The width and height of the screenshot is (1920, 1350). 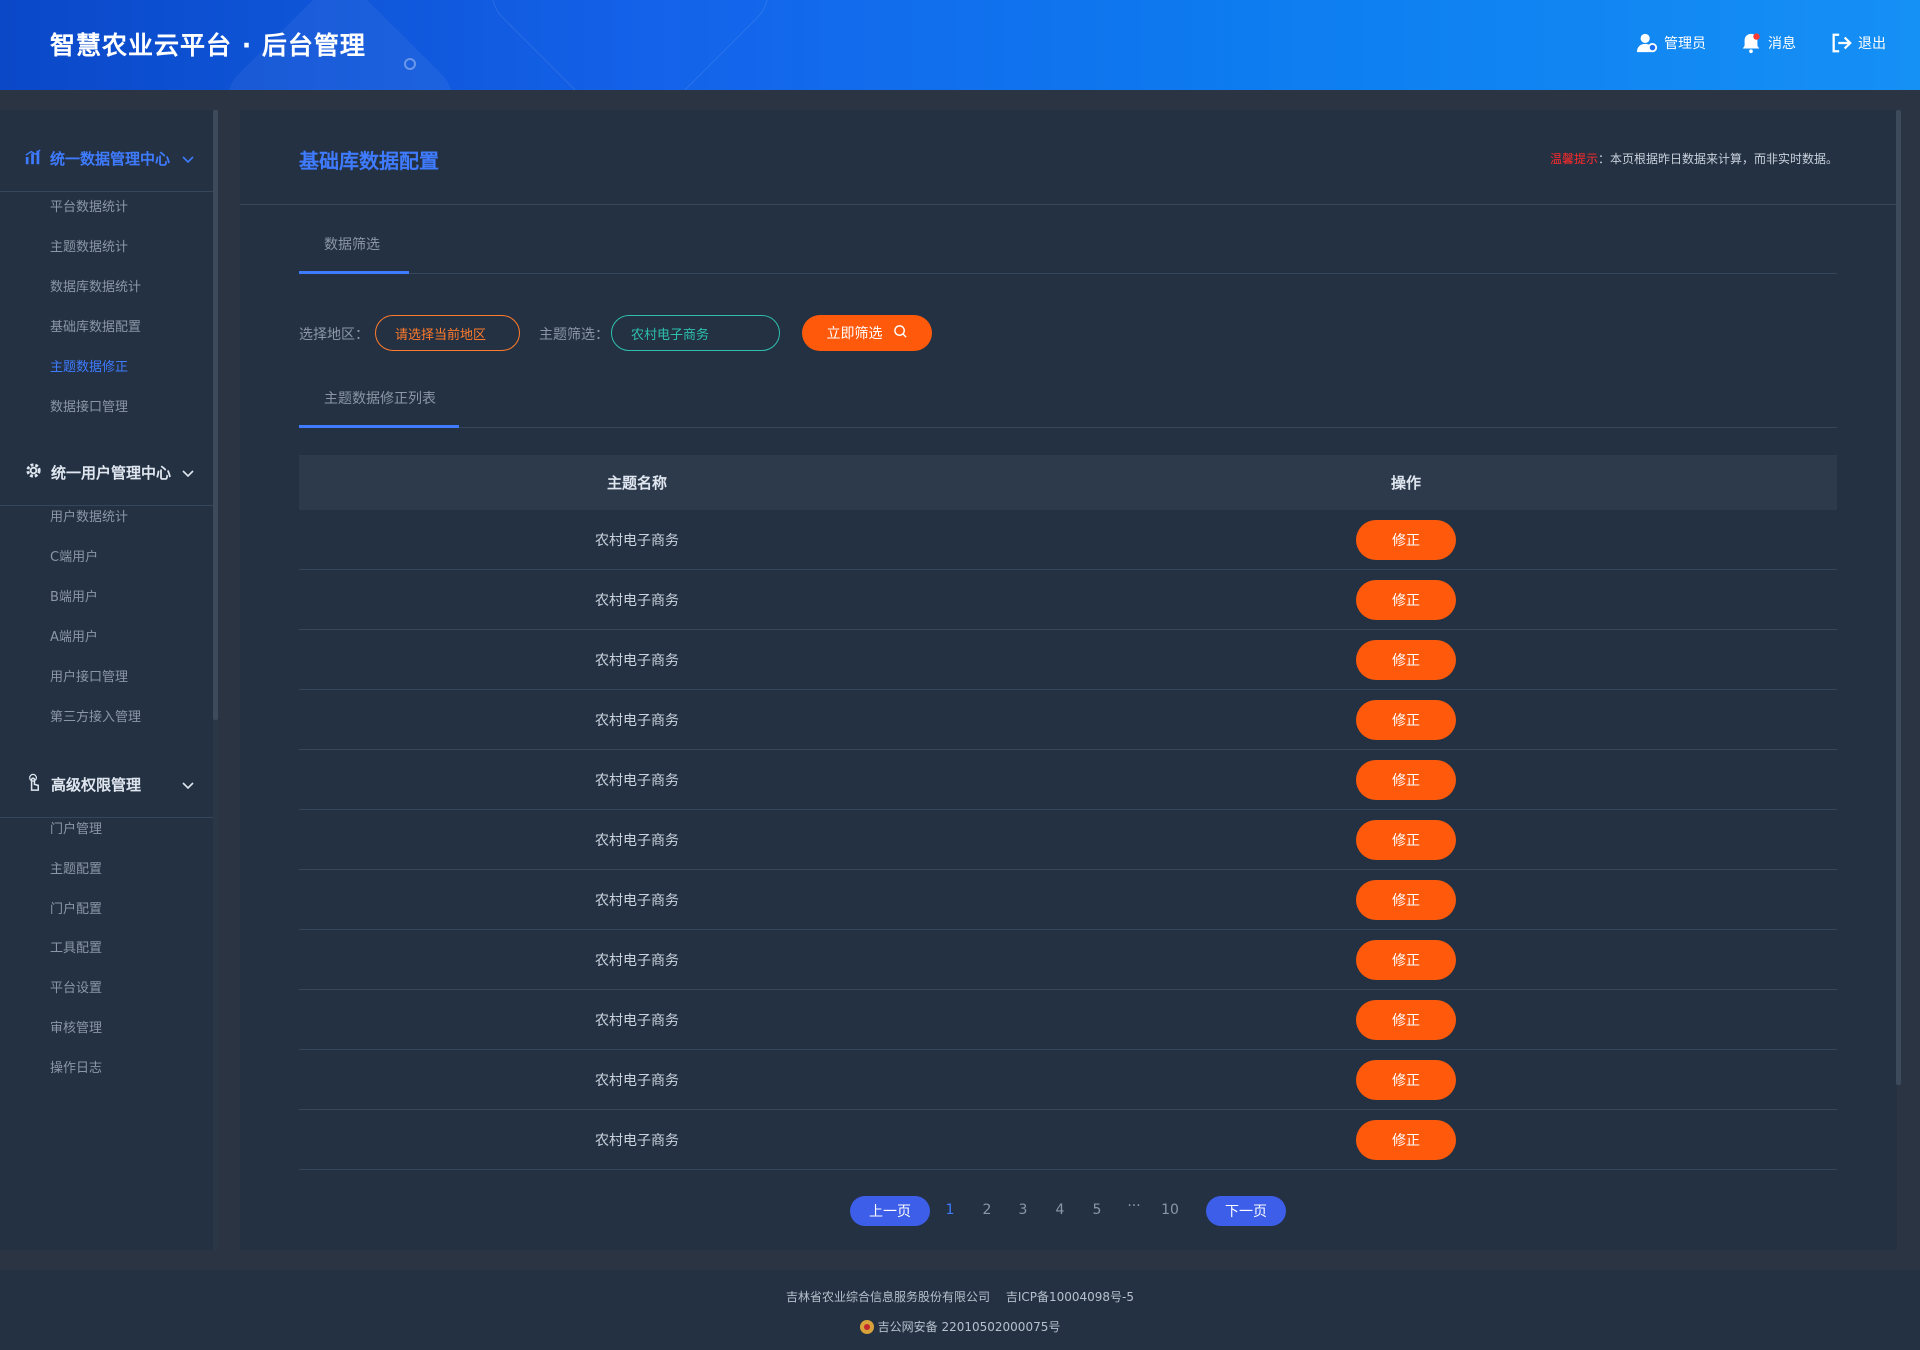 I want to click on sidebar-item-data-api: 数据接口管理, so click(x=89, y=405).